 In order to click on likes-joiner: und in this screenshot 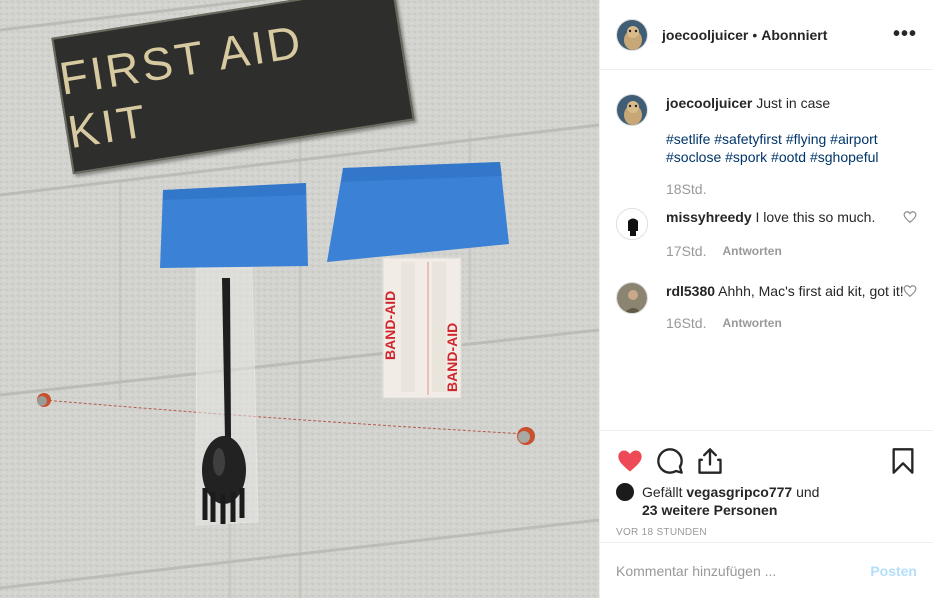, I will do `click(808, 492)`.